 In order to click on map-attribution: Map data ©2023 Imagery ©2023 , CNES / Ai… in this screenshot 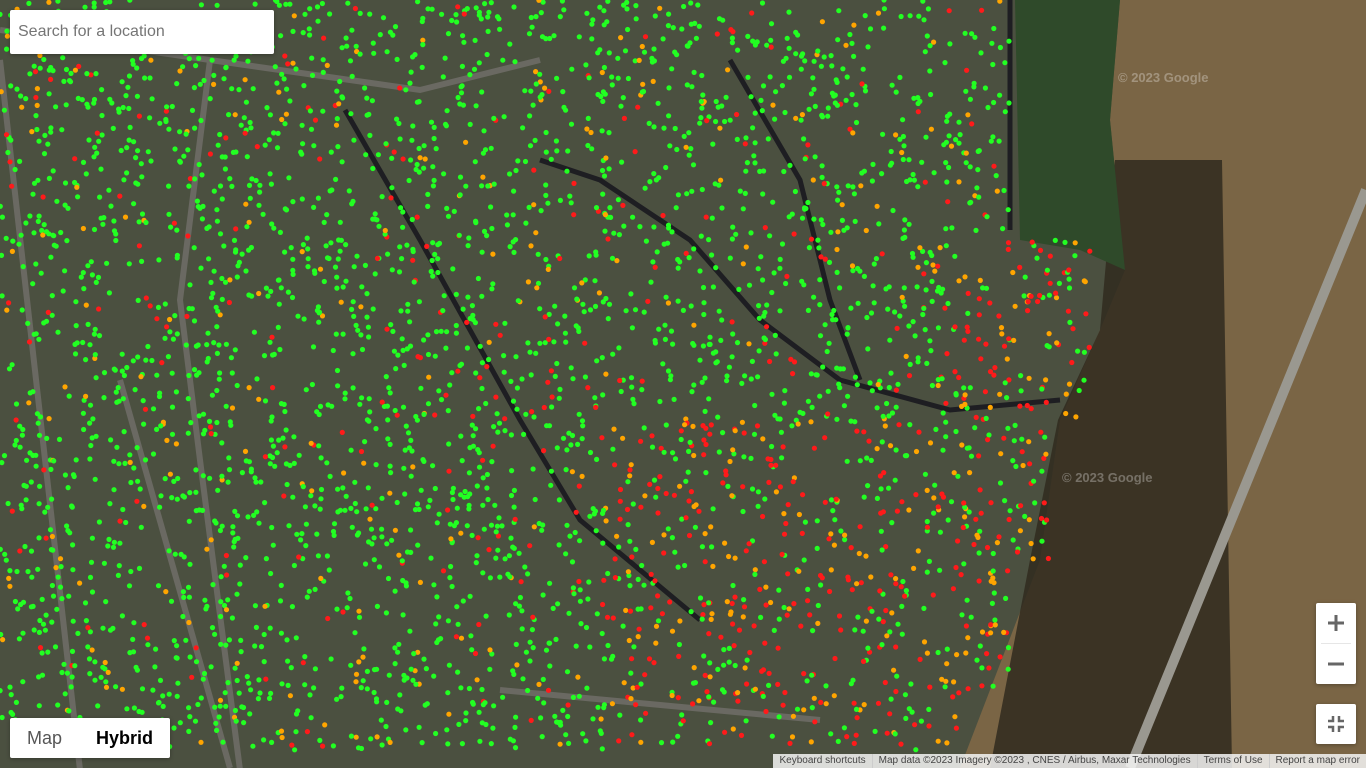, I will do `click(1034, 761)`.